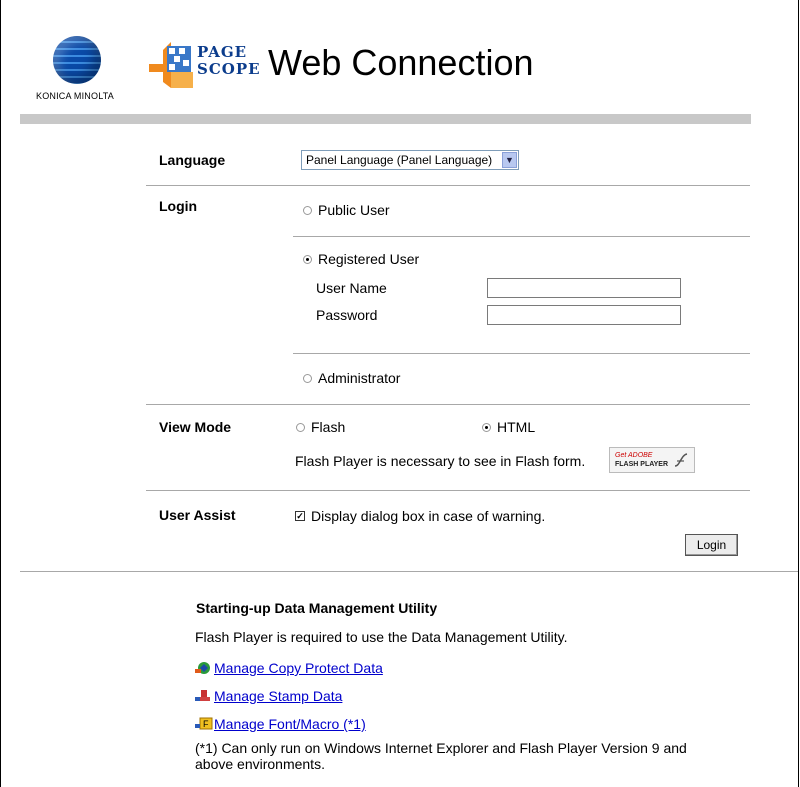 This screenshot has width=800, height=787. Describe the element at coordinates (197, 515) in the screenshot. I see `user-assist-label: User Assist` at that location.